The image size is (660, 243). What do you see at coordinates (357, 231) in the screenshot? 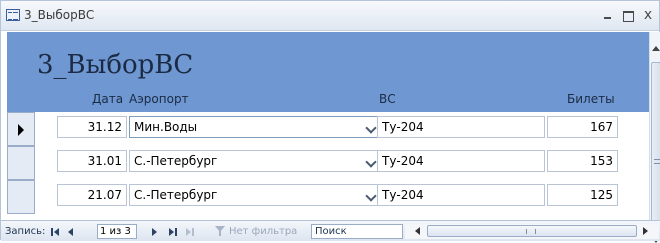
I see `search-input: Поиск` at bounding box center [357, 231].